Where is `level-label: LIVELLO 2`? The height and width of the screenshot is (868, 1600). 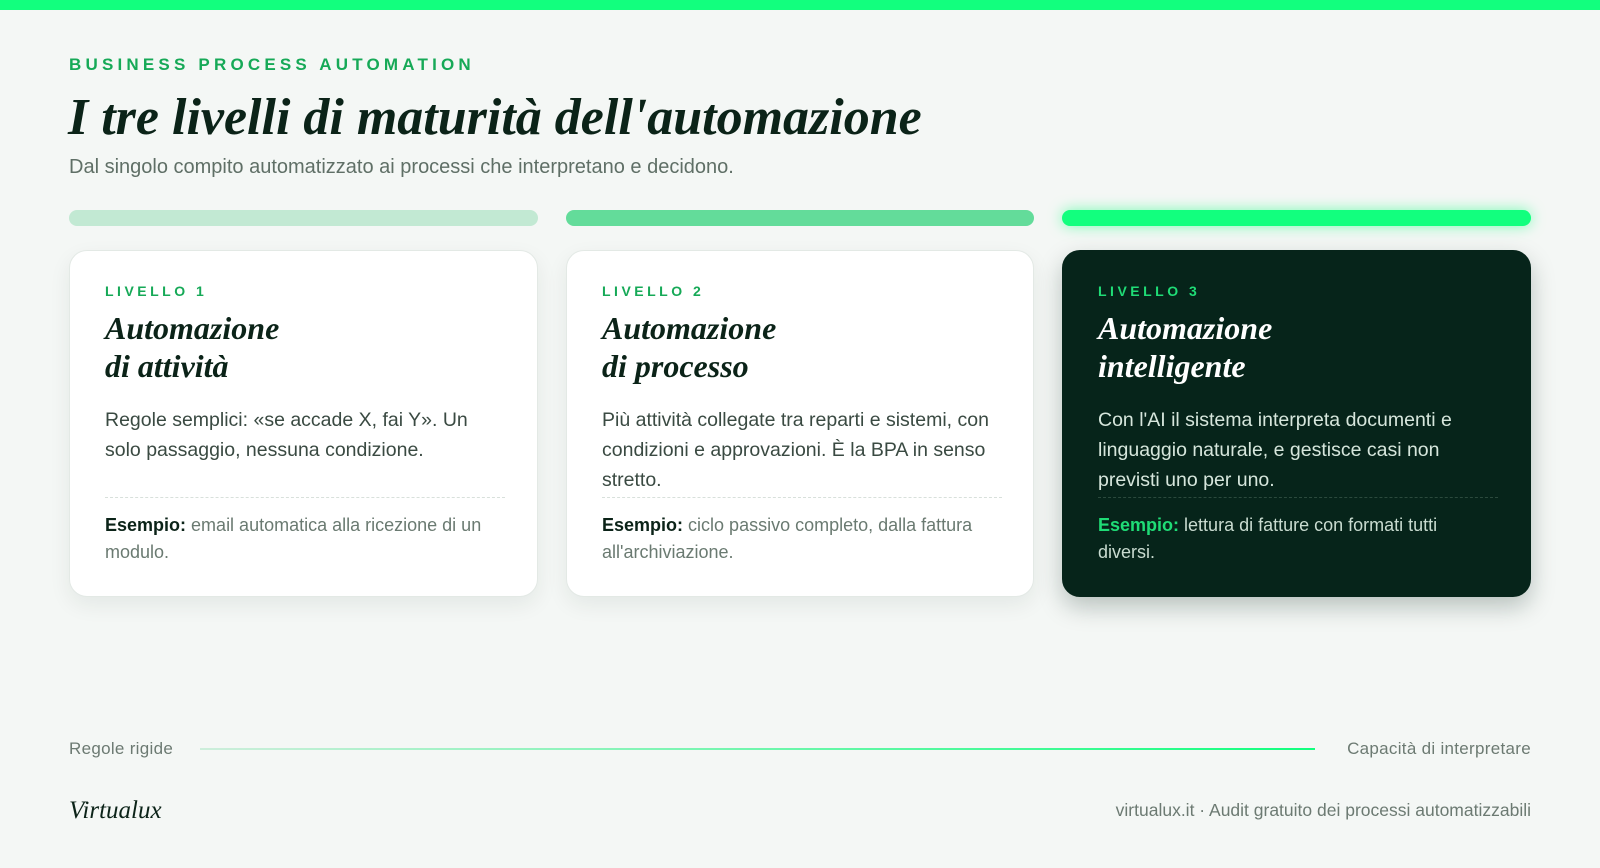 level-label: LIVELLO 2 is located at coordinates (653, 291).